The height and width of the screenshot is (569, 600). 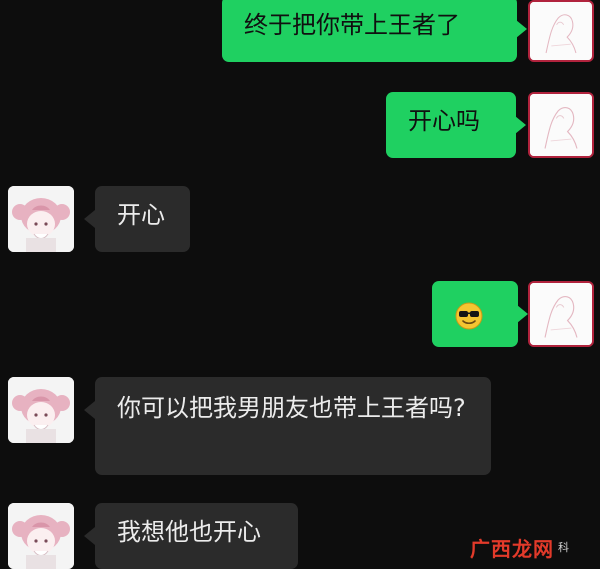 I want to click on message-bubble-outgoing, so click(x=475, y=314).